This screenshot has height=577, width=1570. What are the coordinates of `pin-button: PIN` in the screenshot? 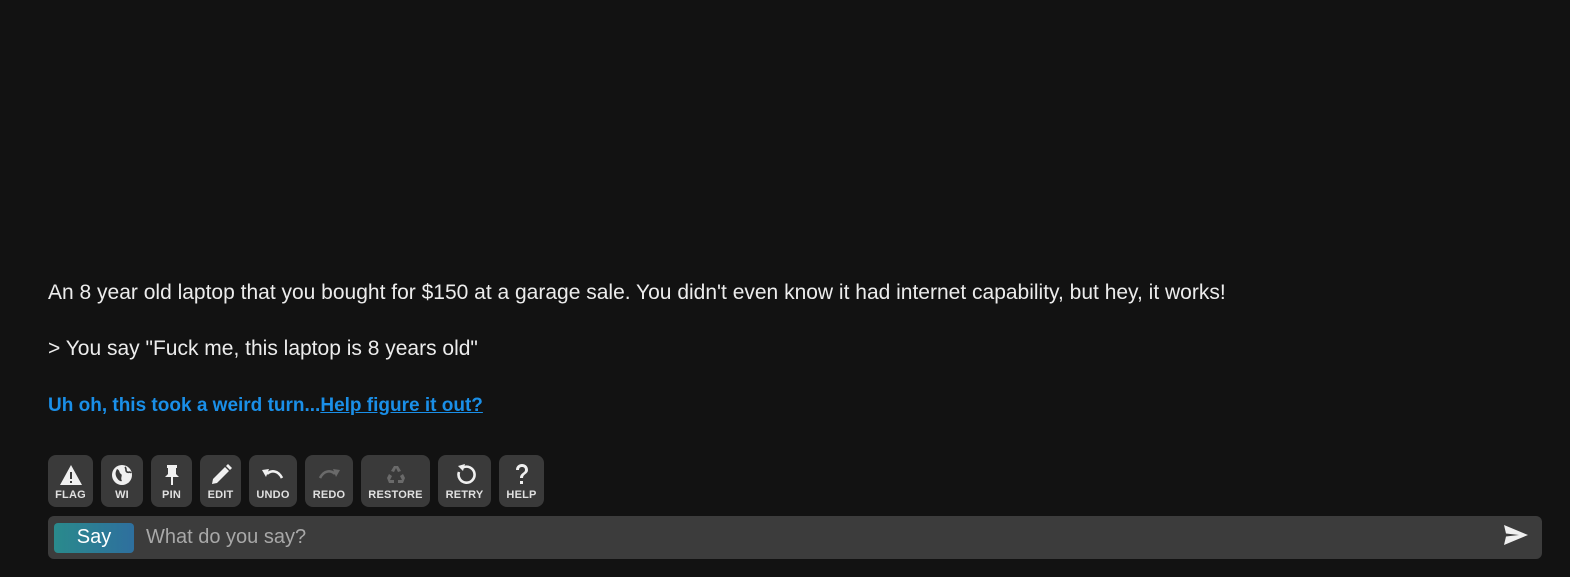 It's located at (171, 481).